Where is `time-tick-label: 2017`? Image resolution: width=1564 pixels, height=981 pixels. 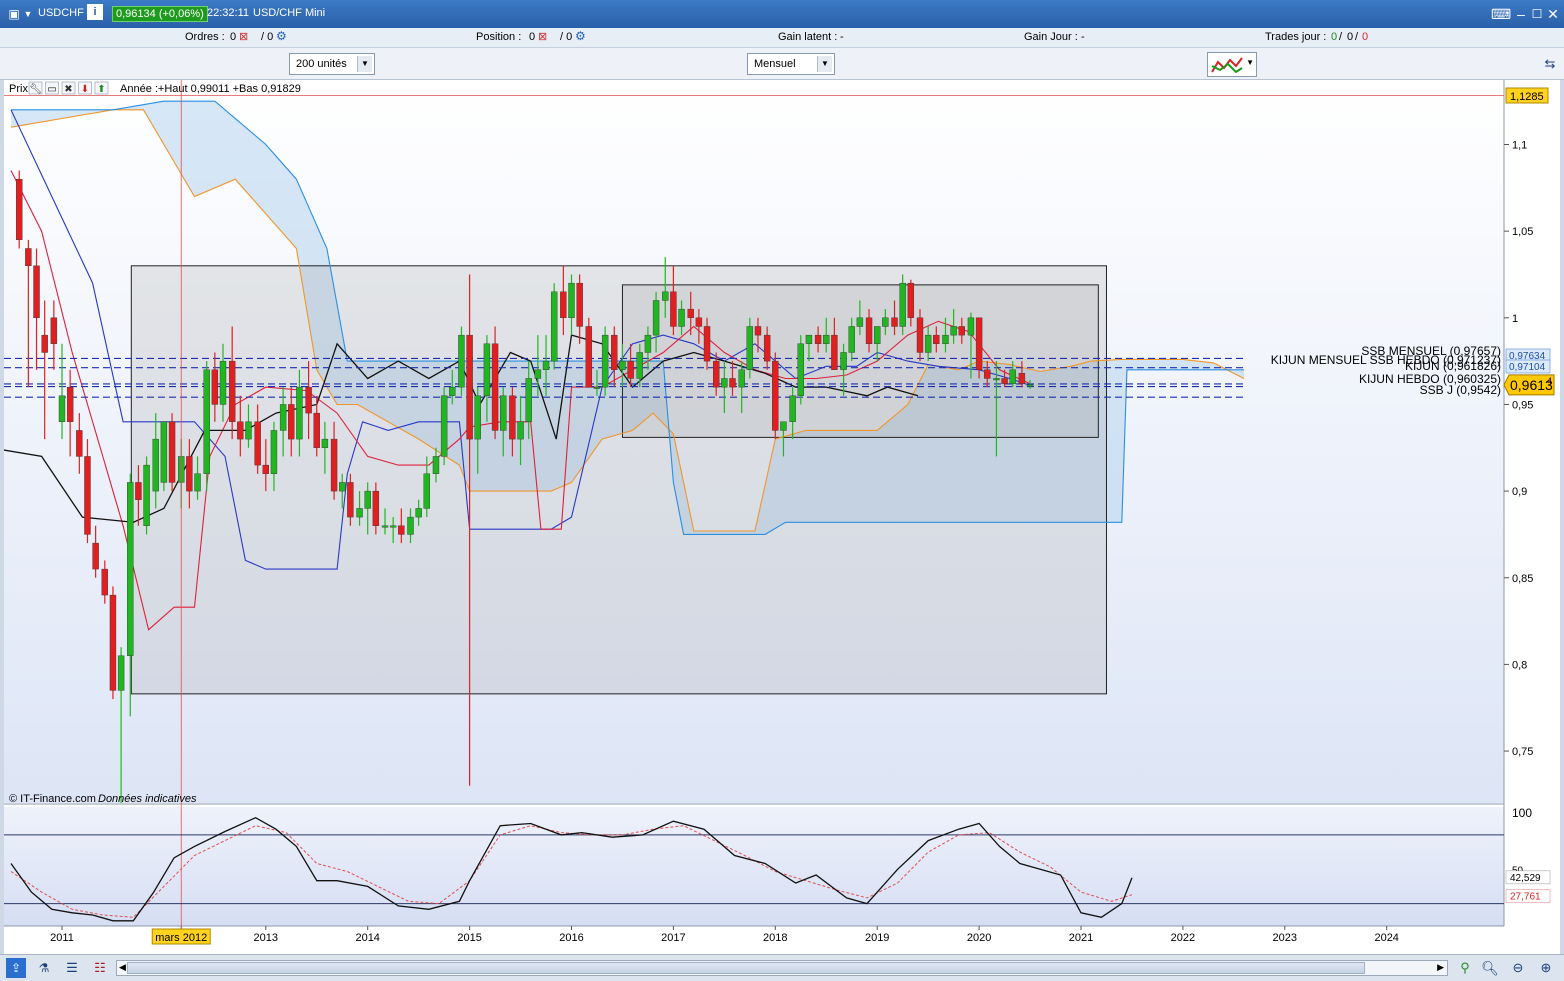
time-tick-label: 2017 is located at coordinates (673, 938).